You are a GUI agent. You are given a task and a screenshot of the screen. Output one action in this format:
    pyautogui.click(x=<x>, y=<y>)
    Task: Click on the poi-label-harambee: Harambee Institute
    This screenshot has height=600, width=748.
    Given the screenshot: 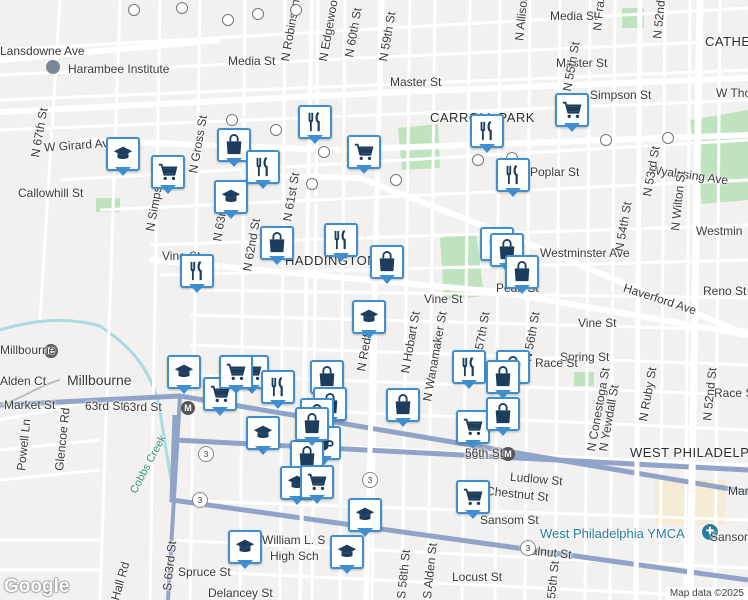 What is the action you would take?
    pyautogui.click(x=118, y=69)
    